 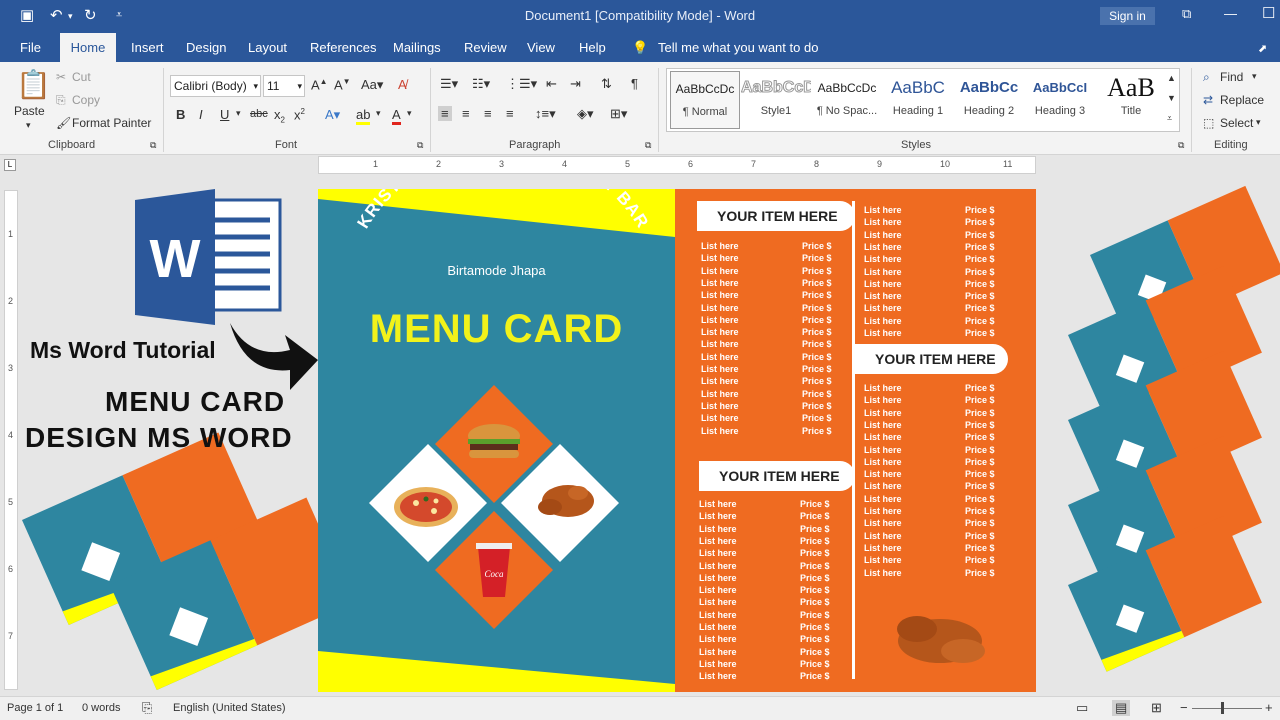 What do you see at coordinates (1169, 118) in the screenshot?
I see `styles-more-icon: ⩡` at bounding box center [1169, 118].